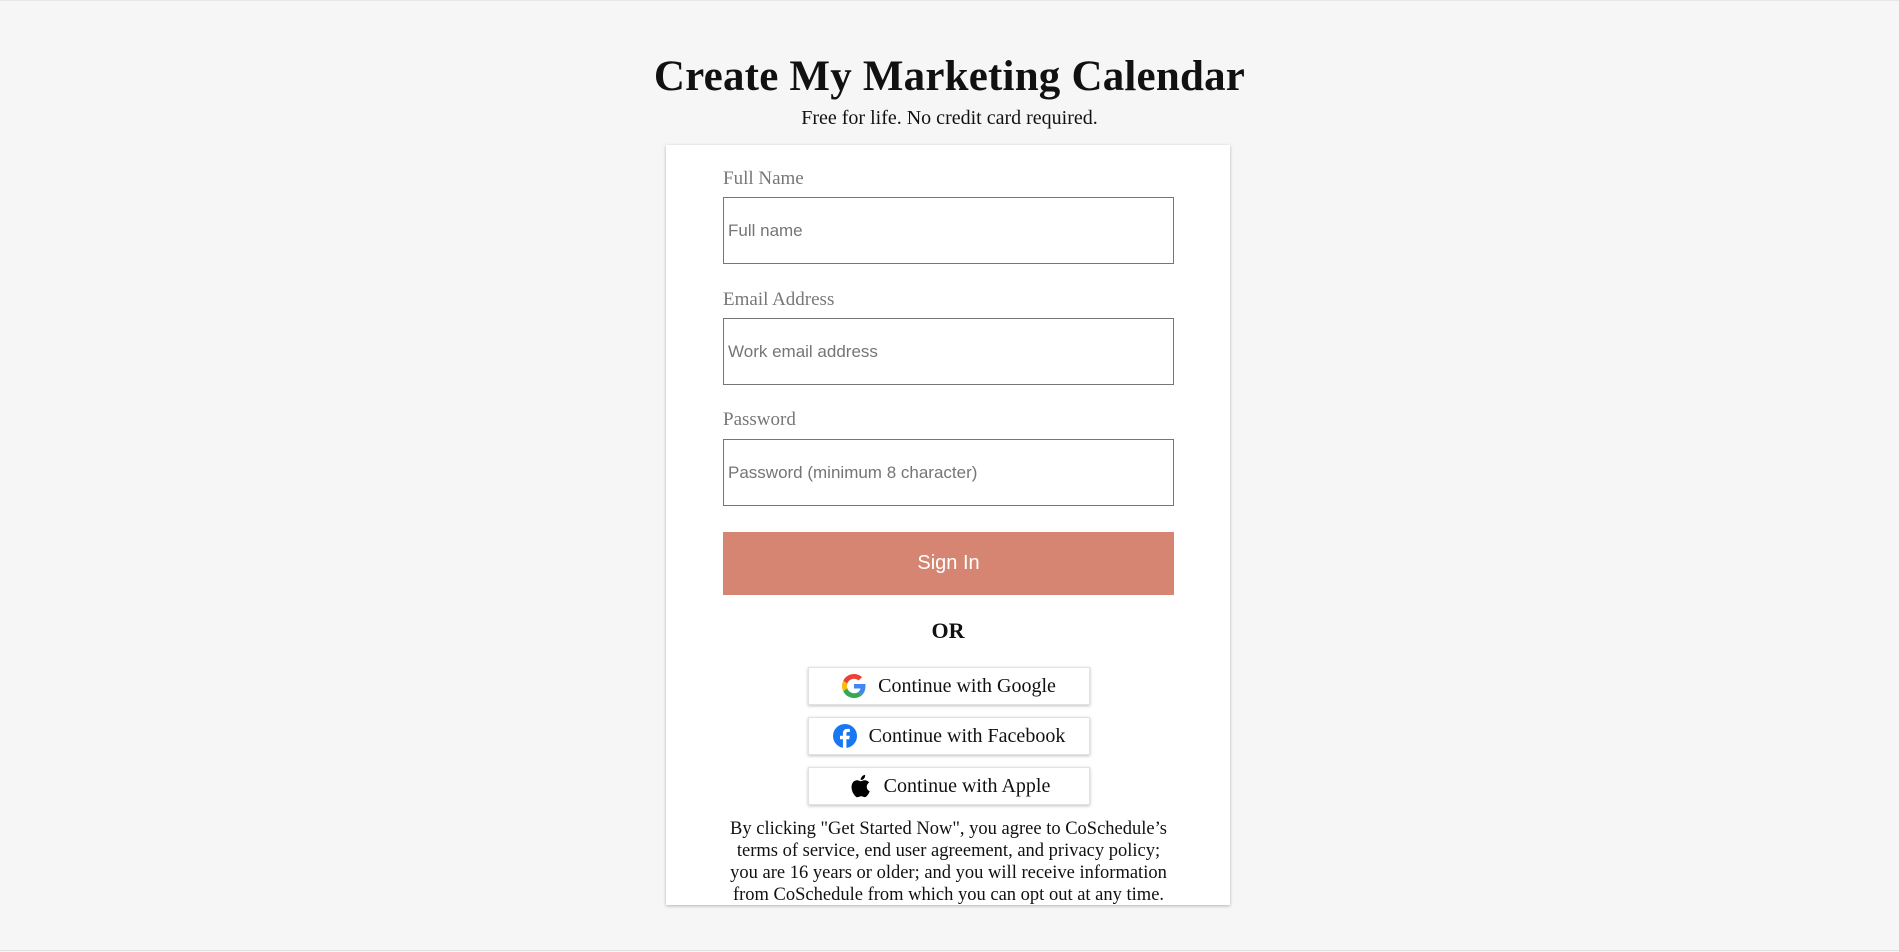 The image size is (1899, 952). Describe the element at coordinates (763, 178) in the screenshot. I see `full-name-label: Full Name` at that location.